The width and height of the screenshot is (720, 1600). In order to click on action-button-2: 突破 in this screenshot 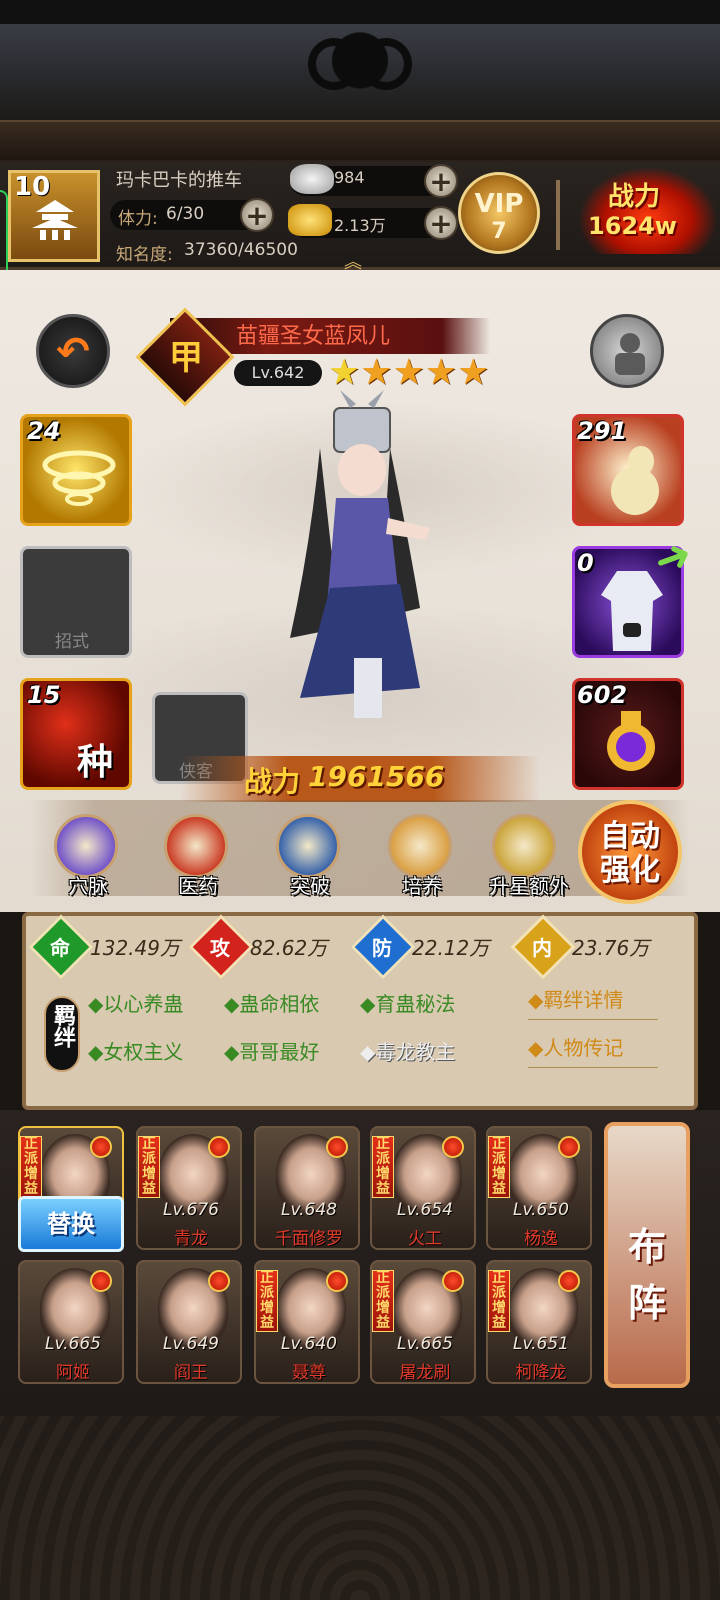, I will do `click(310, 858)`.